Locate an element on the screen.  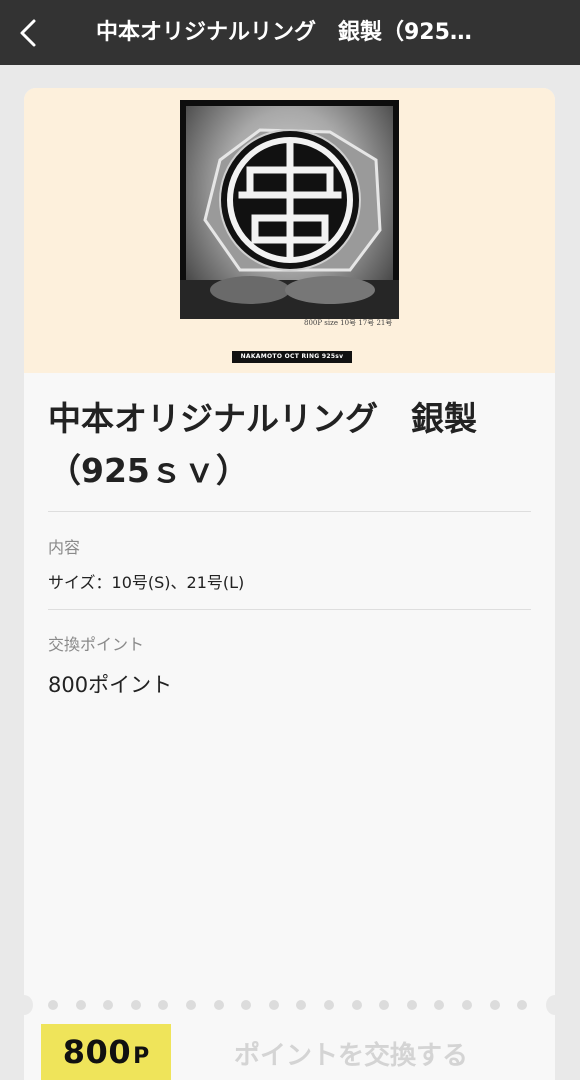
points-amount: 800 is located at coordinates (97, 1052).